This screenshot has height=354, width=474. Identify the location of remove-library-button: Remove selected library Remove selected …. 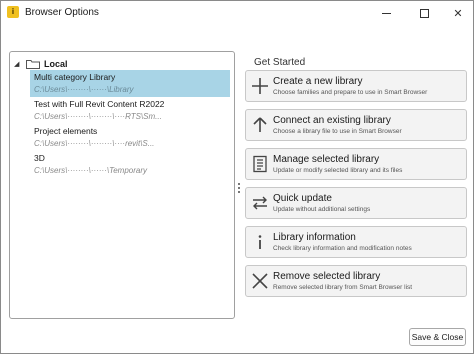
(356, 281).